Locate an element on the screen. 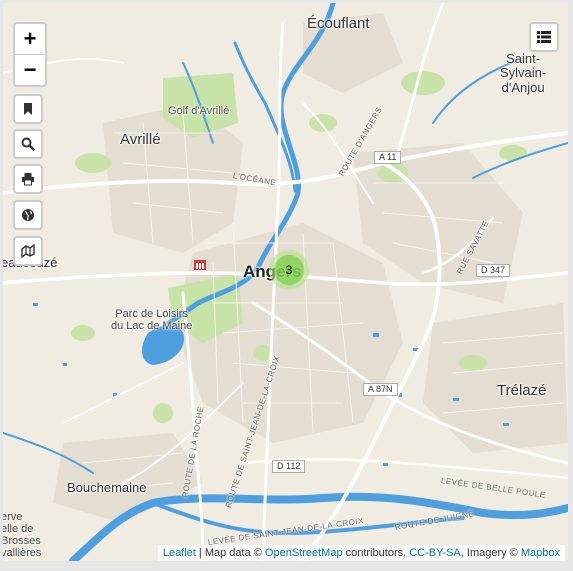  bookmark-button is located at coordinates (28, 109).